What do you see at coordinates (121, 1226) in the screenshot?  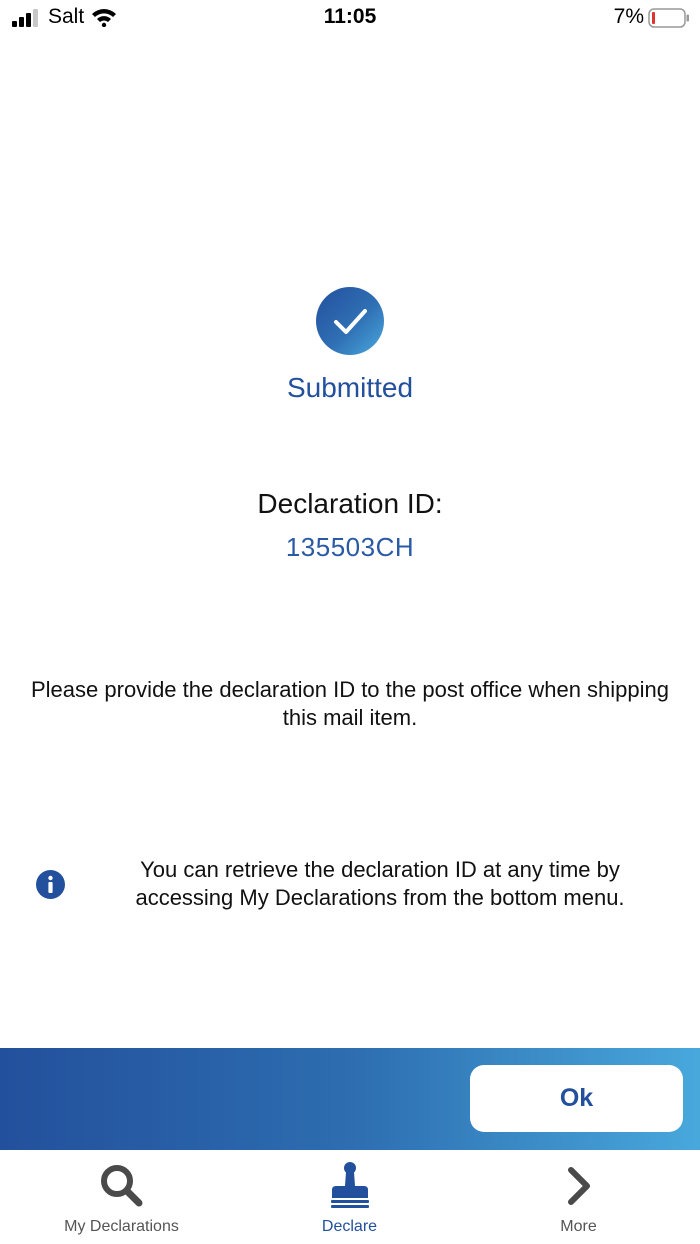 I see `tab-label-my-declarations: My Declarations` at bounding box center [121, 1226].